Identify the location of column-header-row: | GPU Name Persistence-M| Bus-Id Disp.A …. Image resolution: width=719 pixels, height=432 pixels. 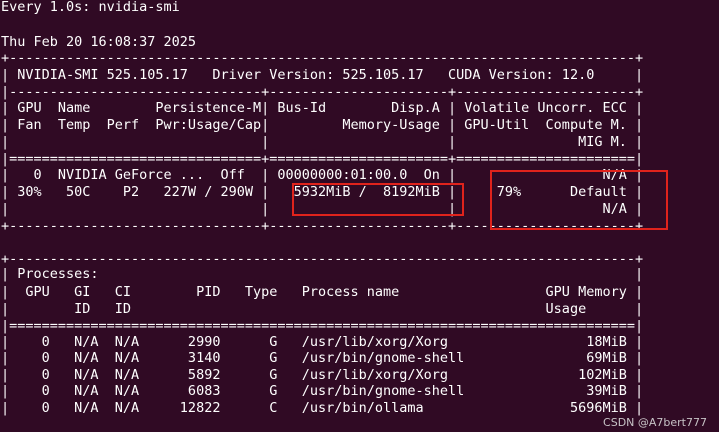
(322, 108).